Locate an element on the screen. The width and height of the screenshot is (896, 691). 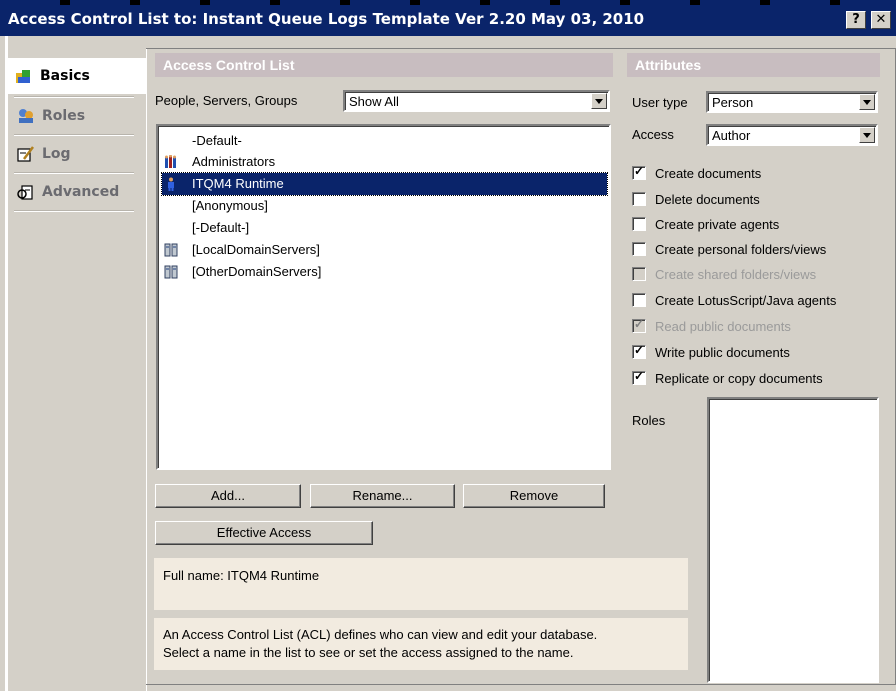
list-item: [-Default-] is located at coordinates (384, 228).